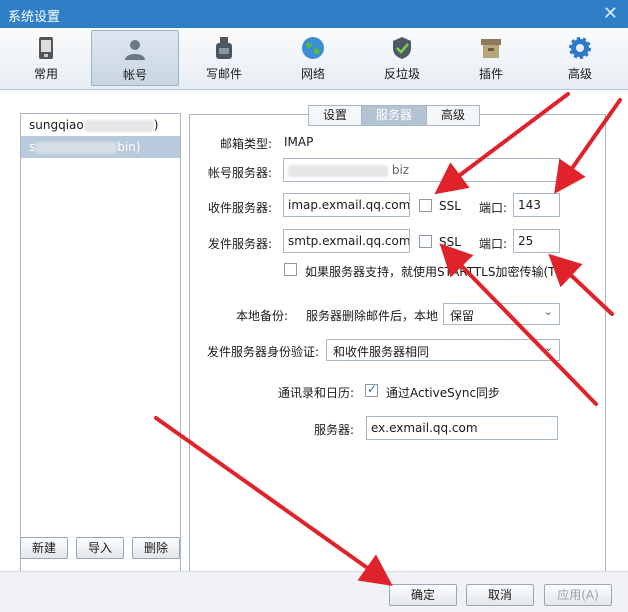 The image size is (628, 612). Describe the element at coordinates (493, 244) in the screenshot. I see `outgoing-port-label: 端口:` at that location.